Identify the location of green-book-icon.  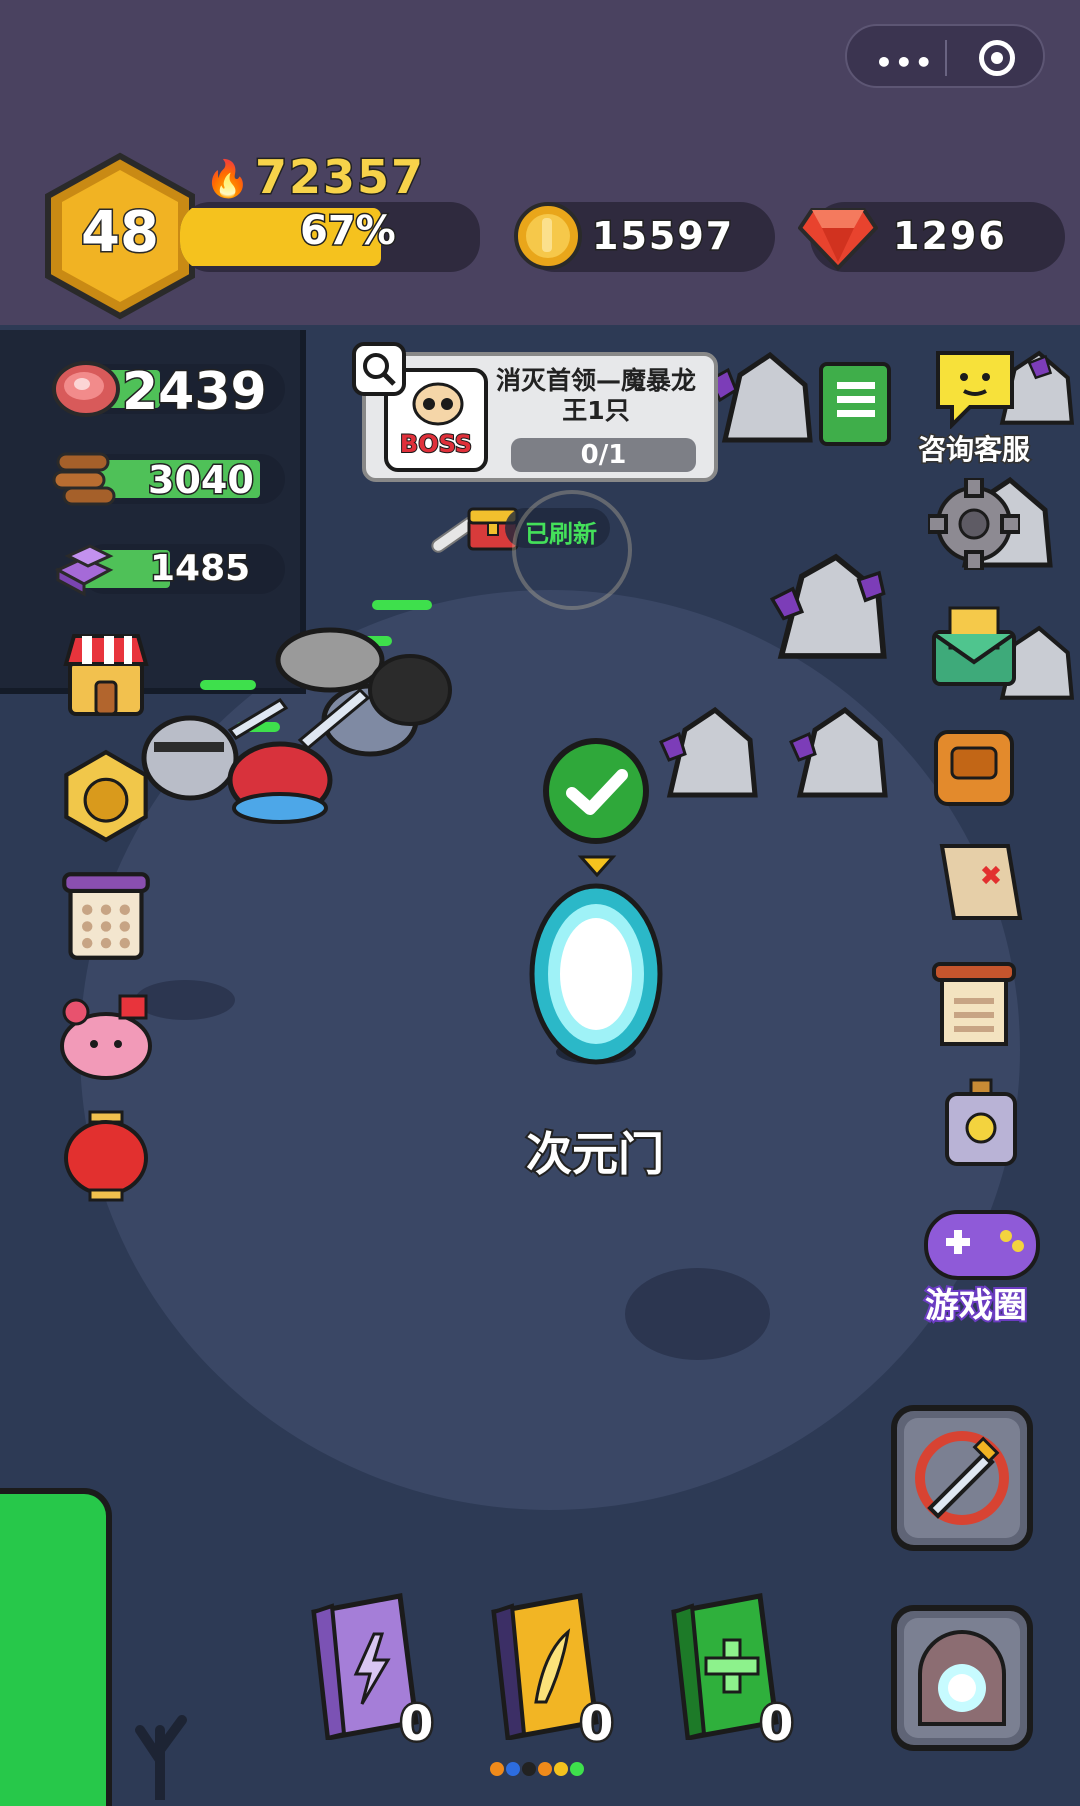
(855, 404).